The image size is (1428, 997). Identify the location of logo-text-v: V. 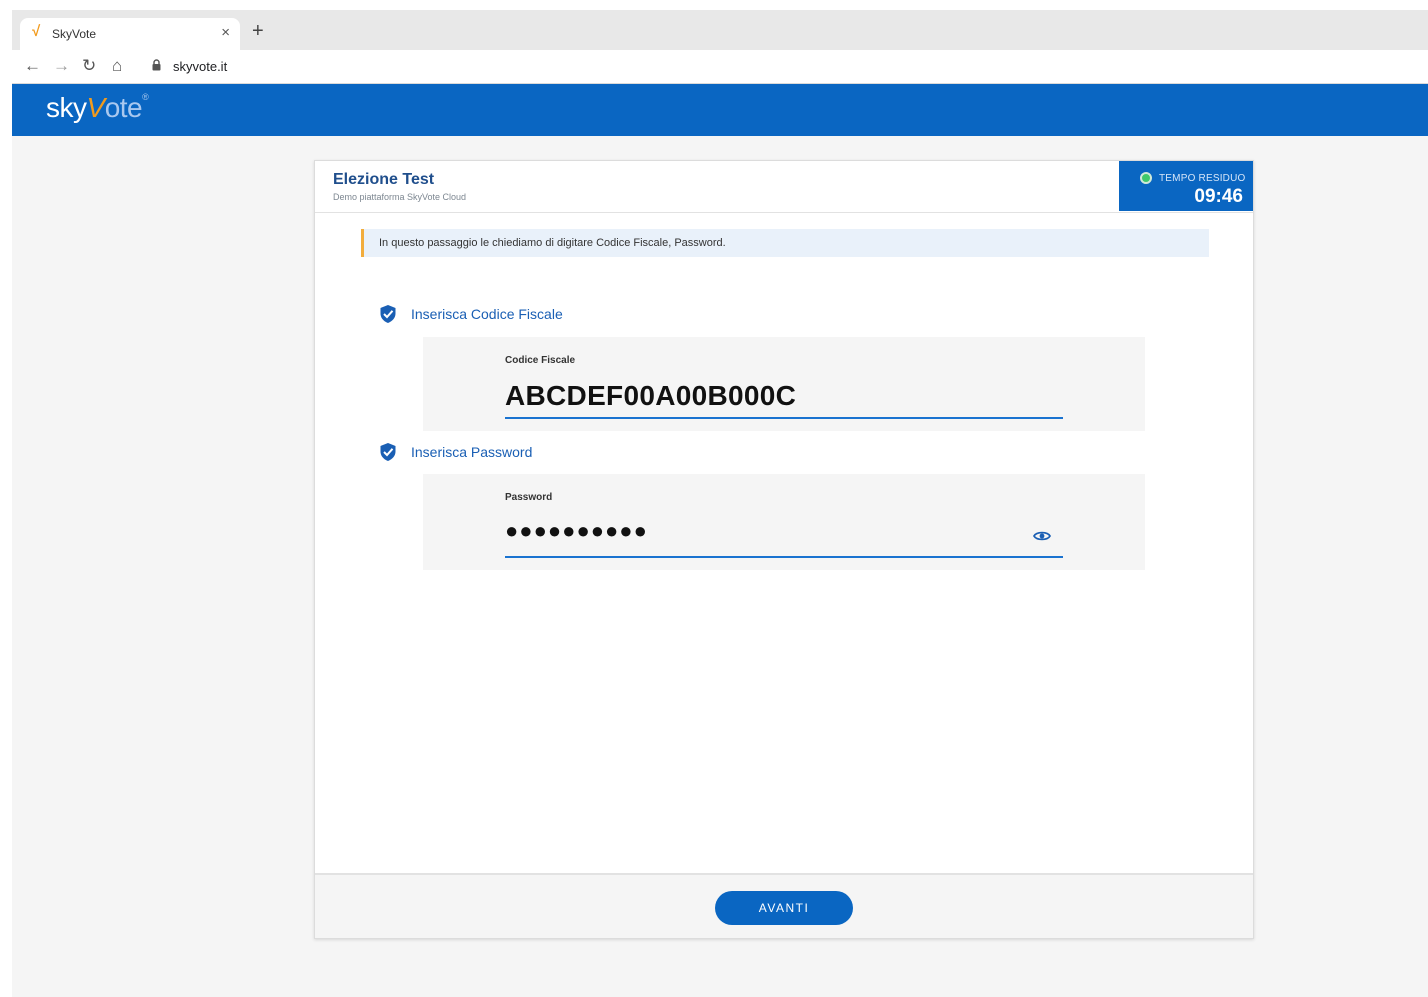
(96, 107).